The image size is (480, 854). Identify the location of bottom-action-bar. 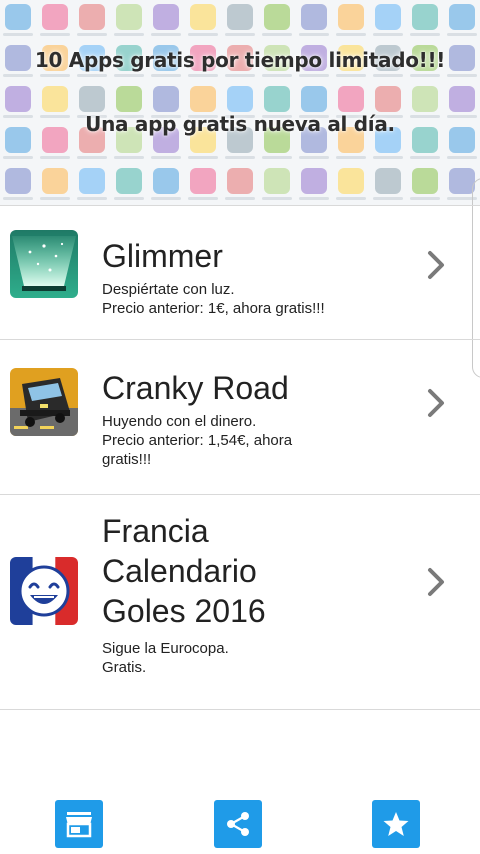
(240, 825).